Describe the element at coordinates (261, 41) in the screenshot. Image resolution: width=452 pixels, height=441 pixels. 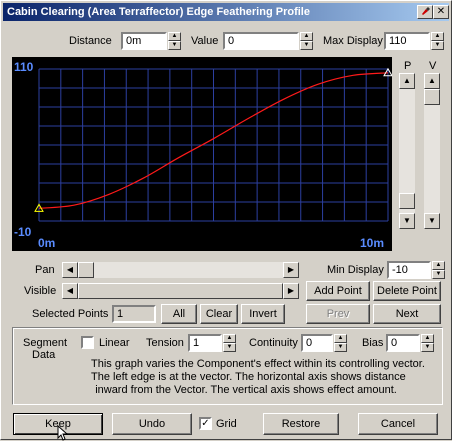
I see `value-field: 0` at that location.